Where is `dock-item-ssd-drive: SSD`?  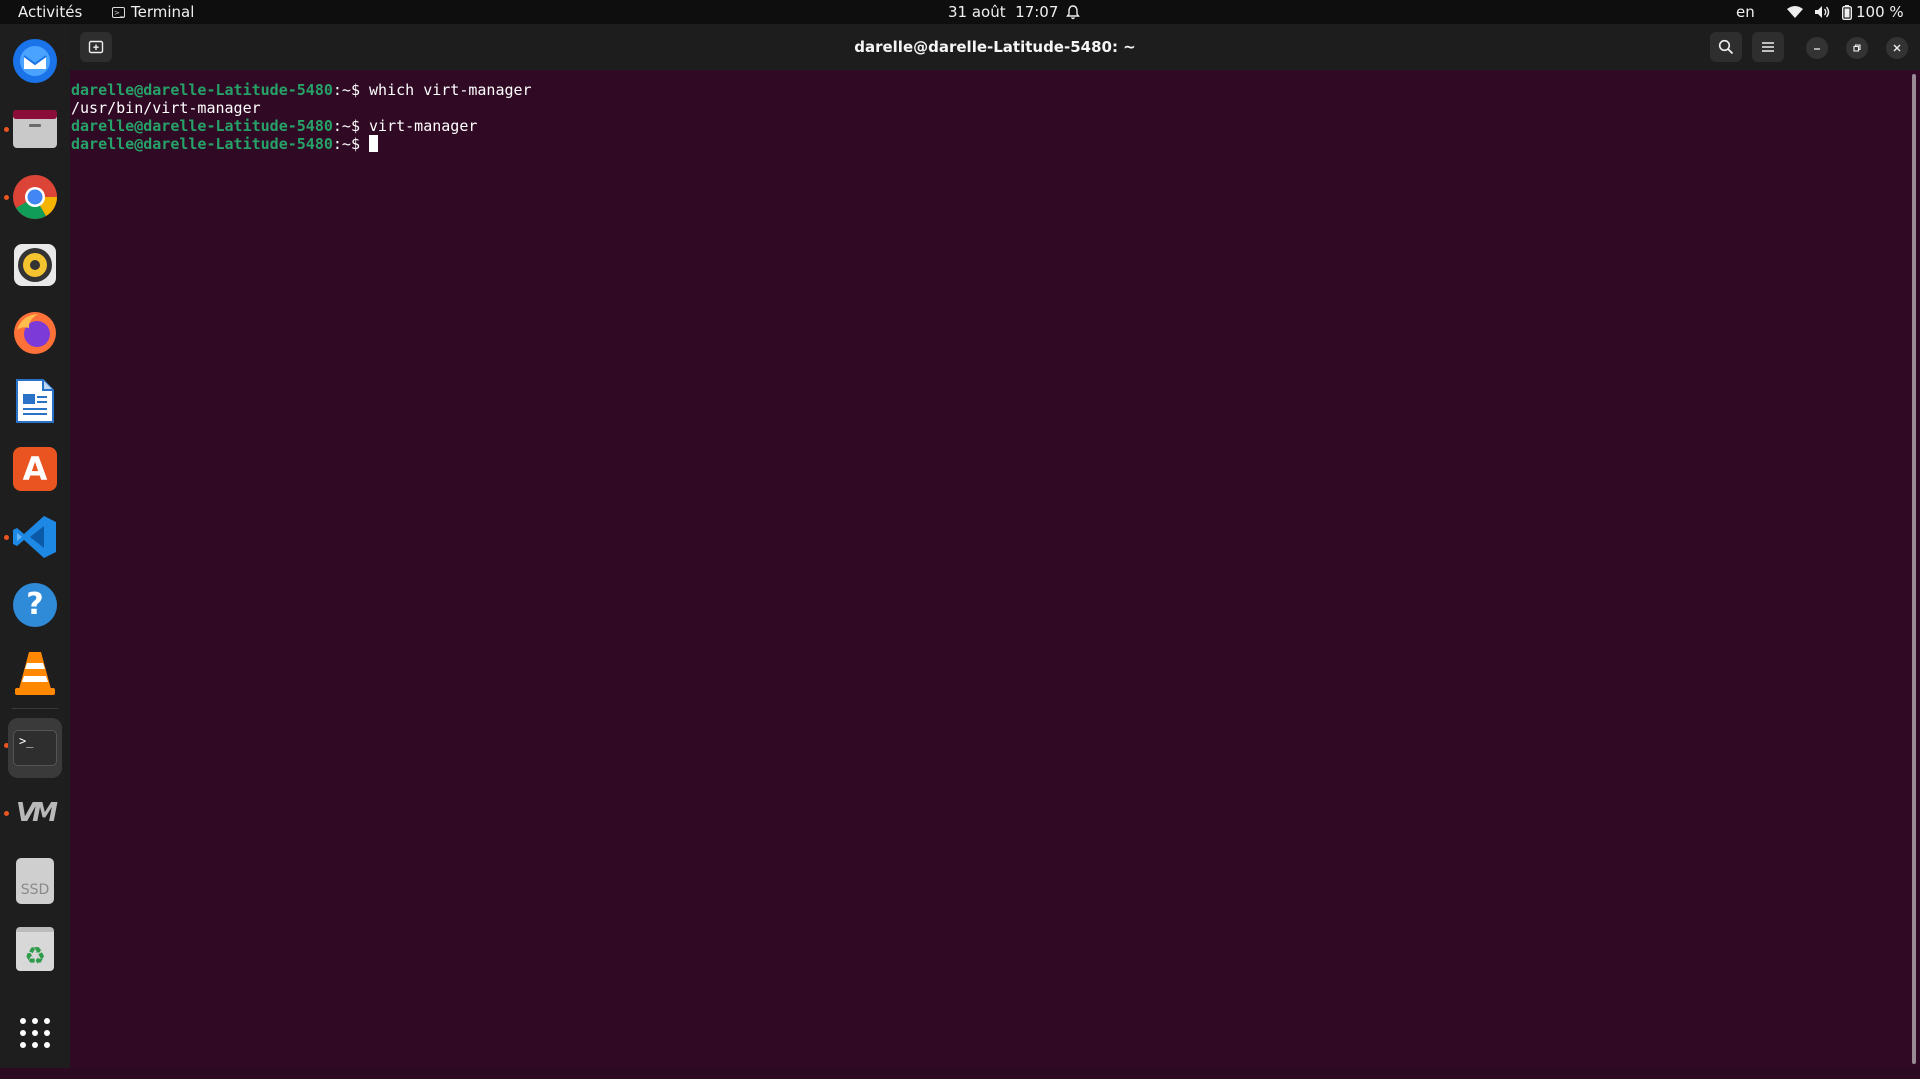 dock-item-ssd-drive: SSD is located at coordinates (35, 881).